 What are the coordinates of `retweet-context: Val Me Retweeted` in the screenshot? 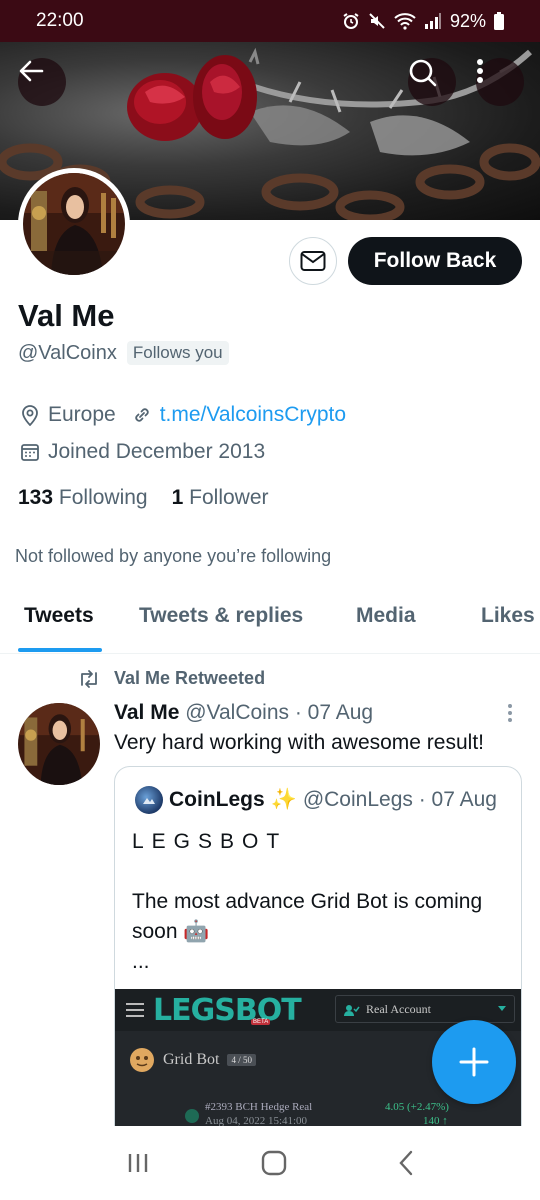 It's located at (171, 678).